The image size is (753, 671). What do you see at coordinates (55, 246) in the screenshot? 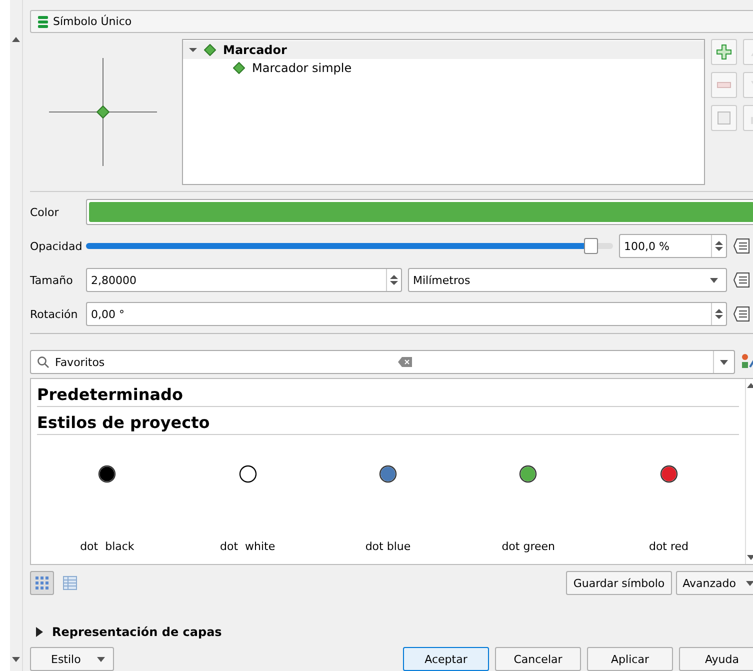
I see `opacity-label: Opacidad` at bounding box center [55, 246].